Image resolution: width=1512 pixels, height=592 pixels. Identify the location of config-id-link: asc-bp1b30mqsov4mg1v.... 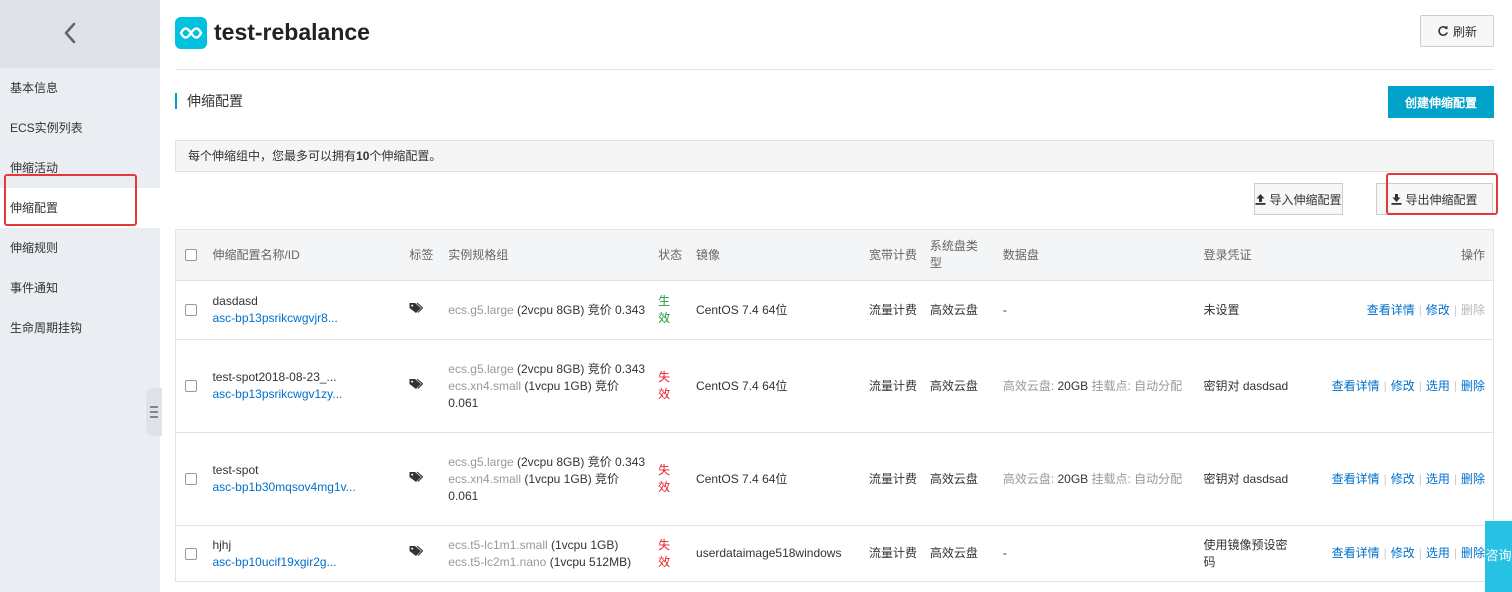
(310, 487).